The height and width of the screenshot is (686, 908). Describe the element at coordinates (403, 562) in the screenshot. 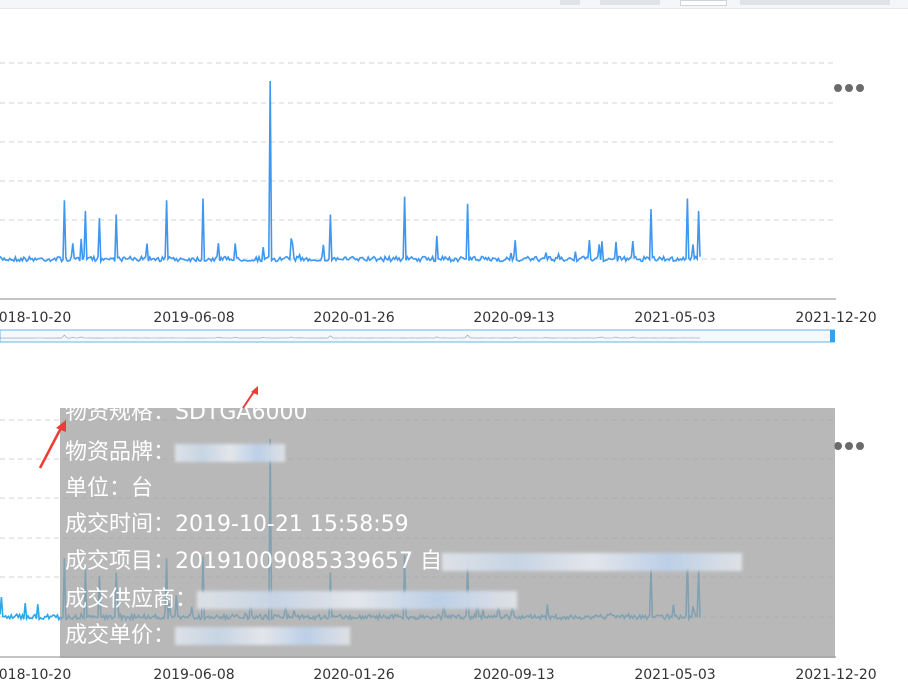

I see `tooltip-row-project: 成交项目：20191009085339657 自` at that location.